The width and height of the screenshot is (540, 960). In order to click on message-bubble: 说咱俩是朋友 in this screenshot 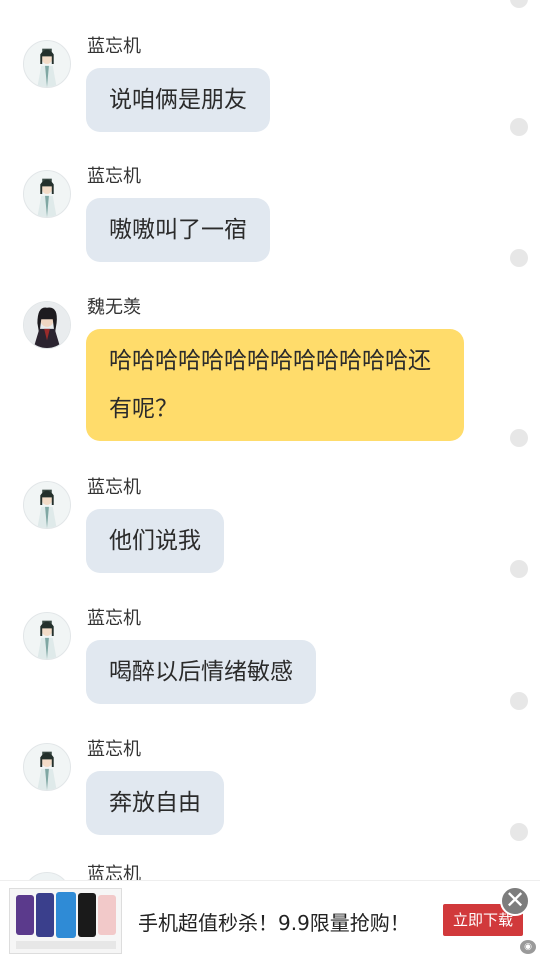, I will do `click(178, 100)`.